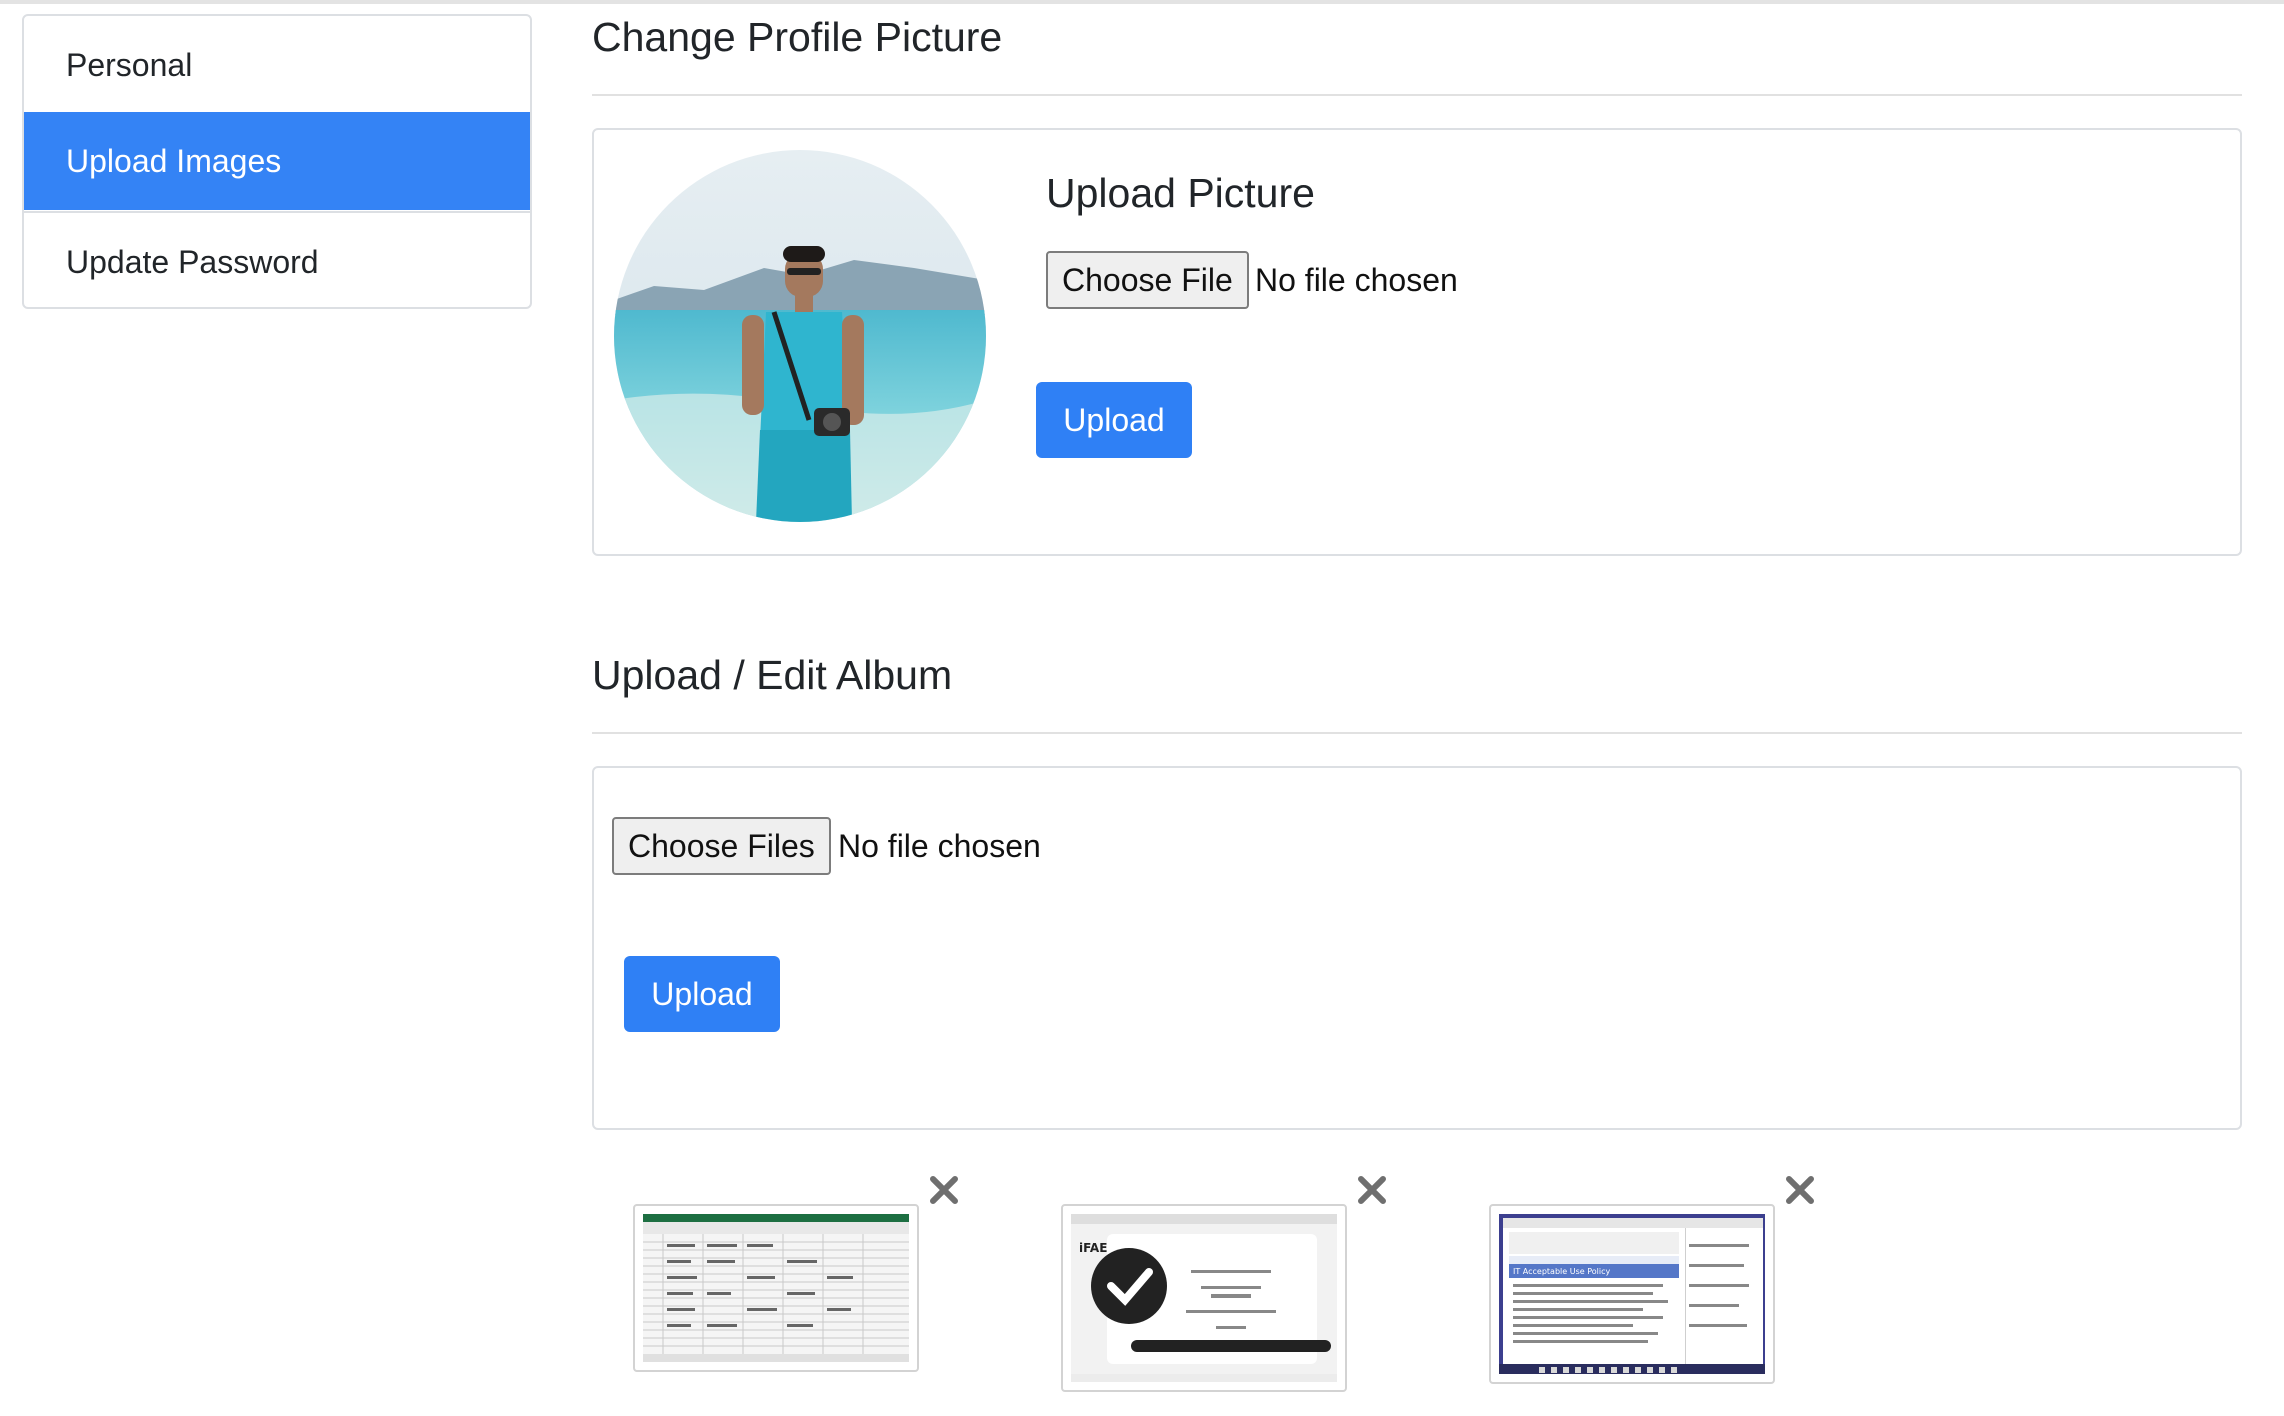 This screenshot has height=1416, width=2284. I want to click on album-thumbnail: iFAE, so click(1204, 1298).